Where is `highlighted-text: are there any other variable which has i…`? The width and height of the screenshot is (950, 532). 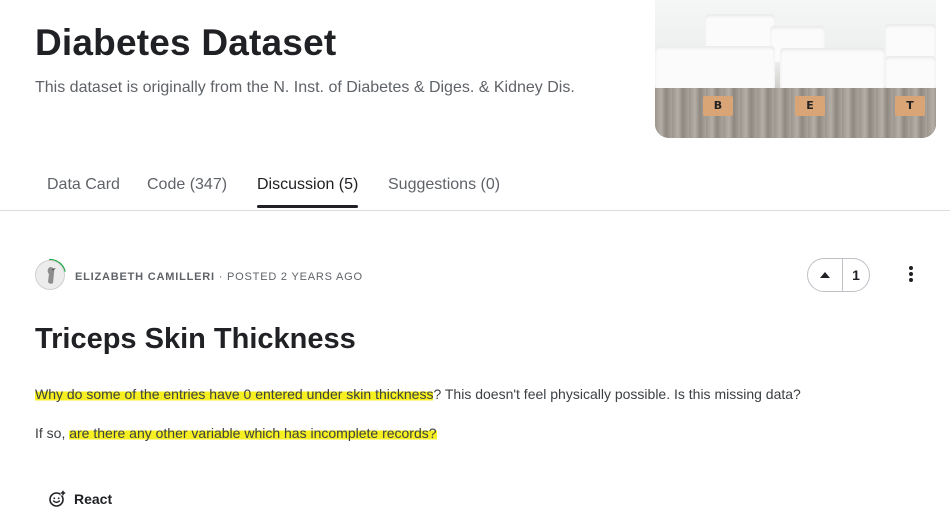 highlighted-text: are there any other variable which has i… is located at coordinates (253, 433).